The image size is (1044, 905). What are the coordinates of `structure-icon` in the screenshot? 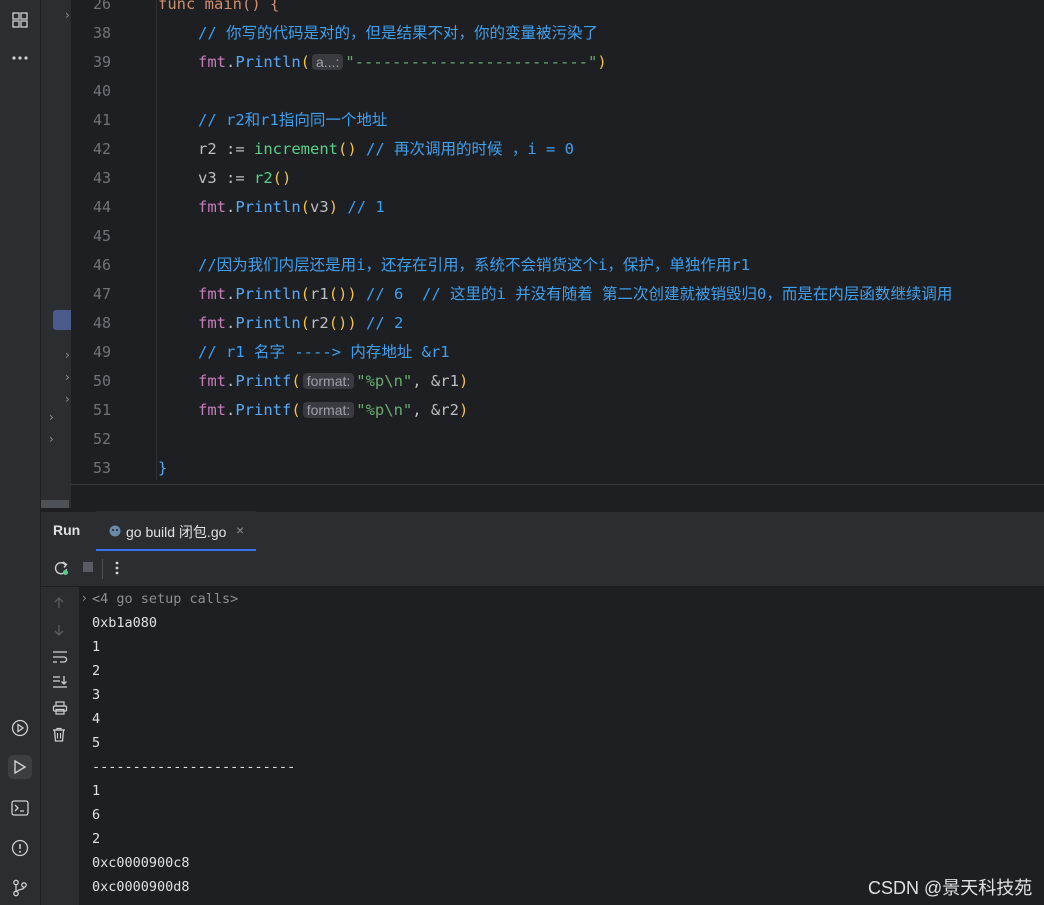 It's located at (20, 20).